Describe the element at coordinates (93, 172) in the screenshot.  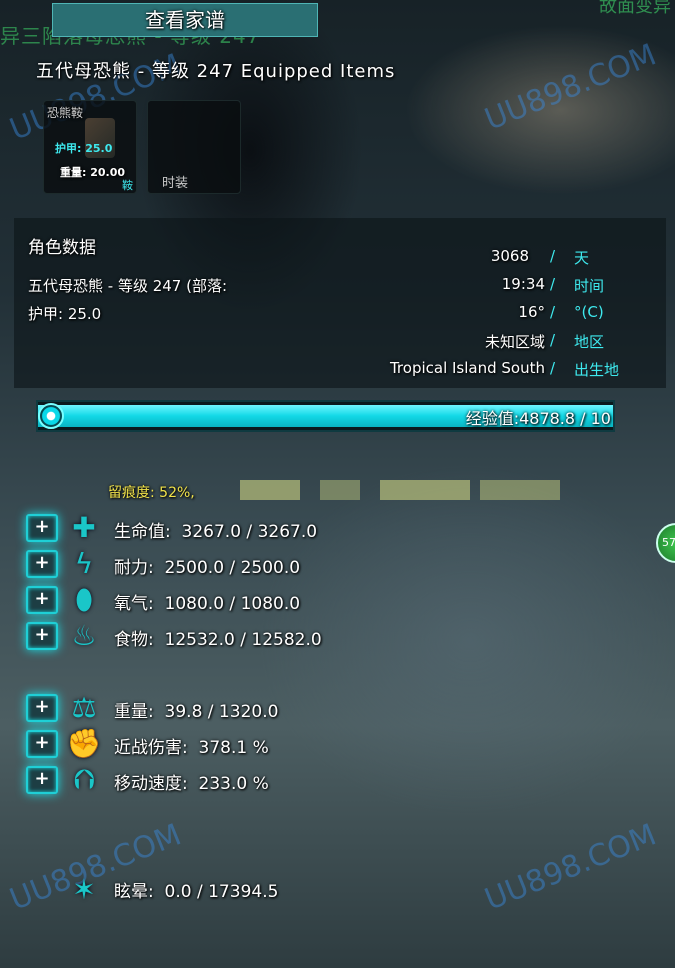
I see `saddle-weight: 重量: 20.00` at that location.